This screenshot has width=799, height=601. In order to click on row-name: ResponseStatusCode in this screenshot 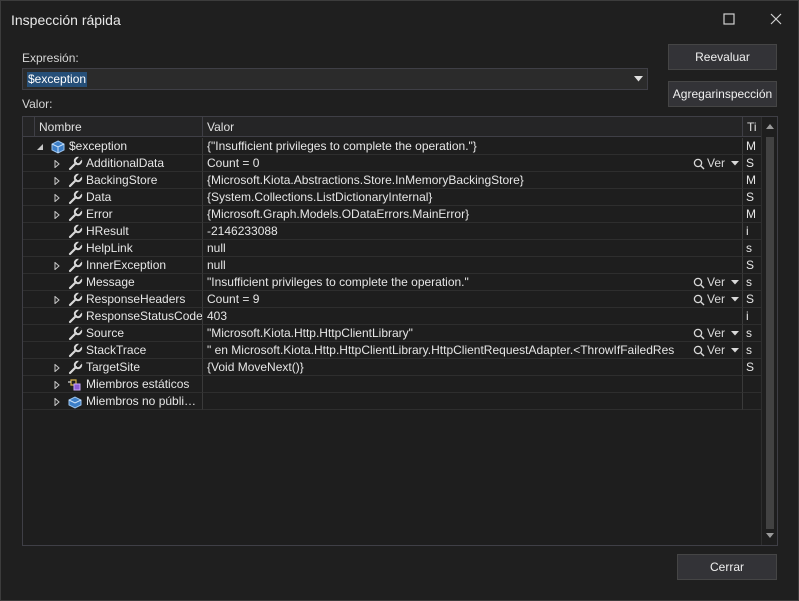, I will do `click(144, 316)`.